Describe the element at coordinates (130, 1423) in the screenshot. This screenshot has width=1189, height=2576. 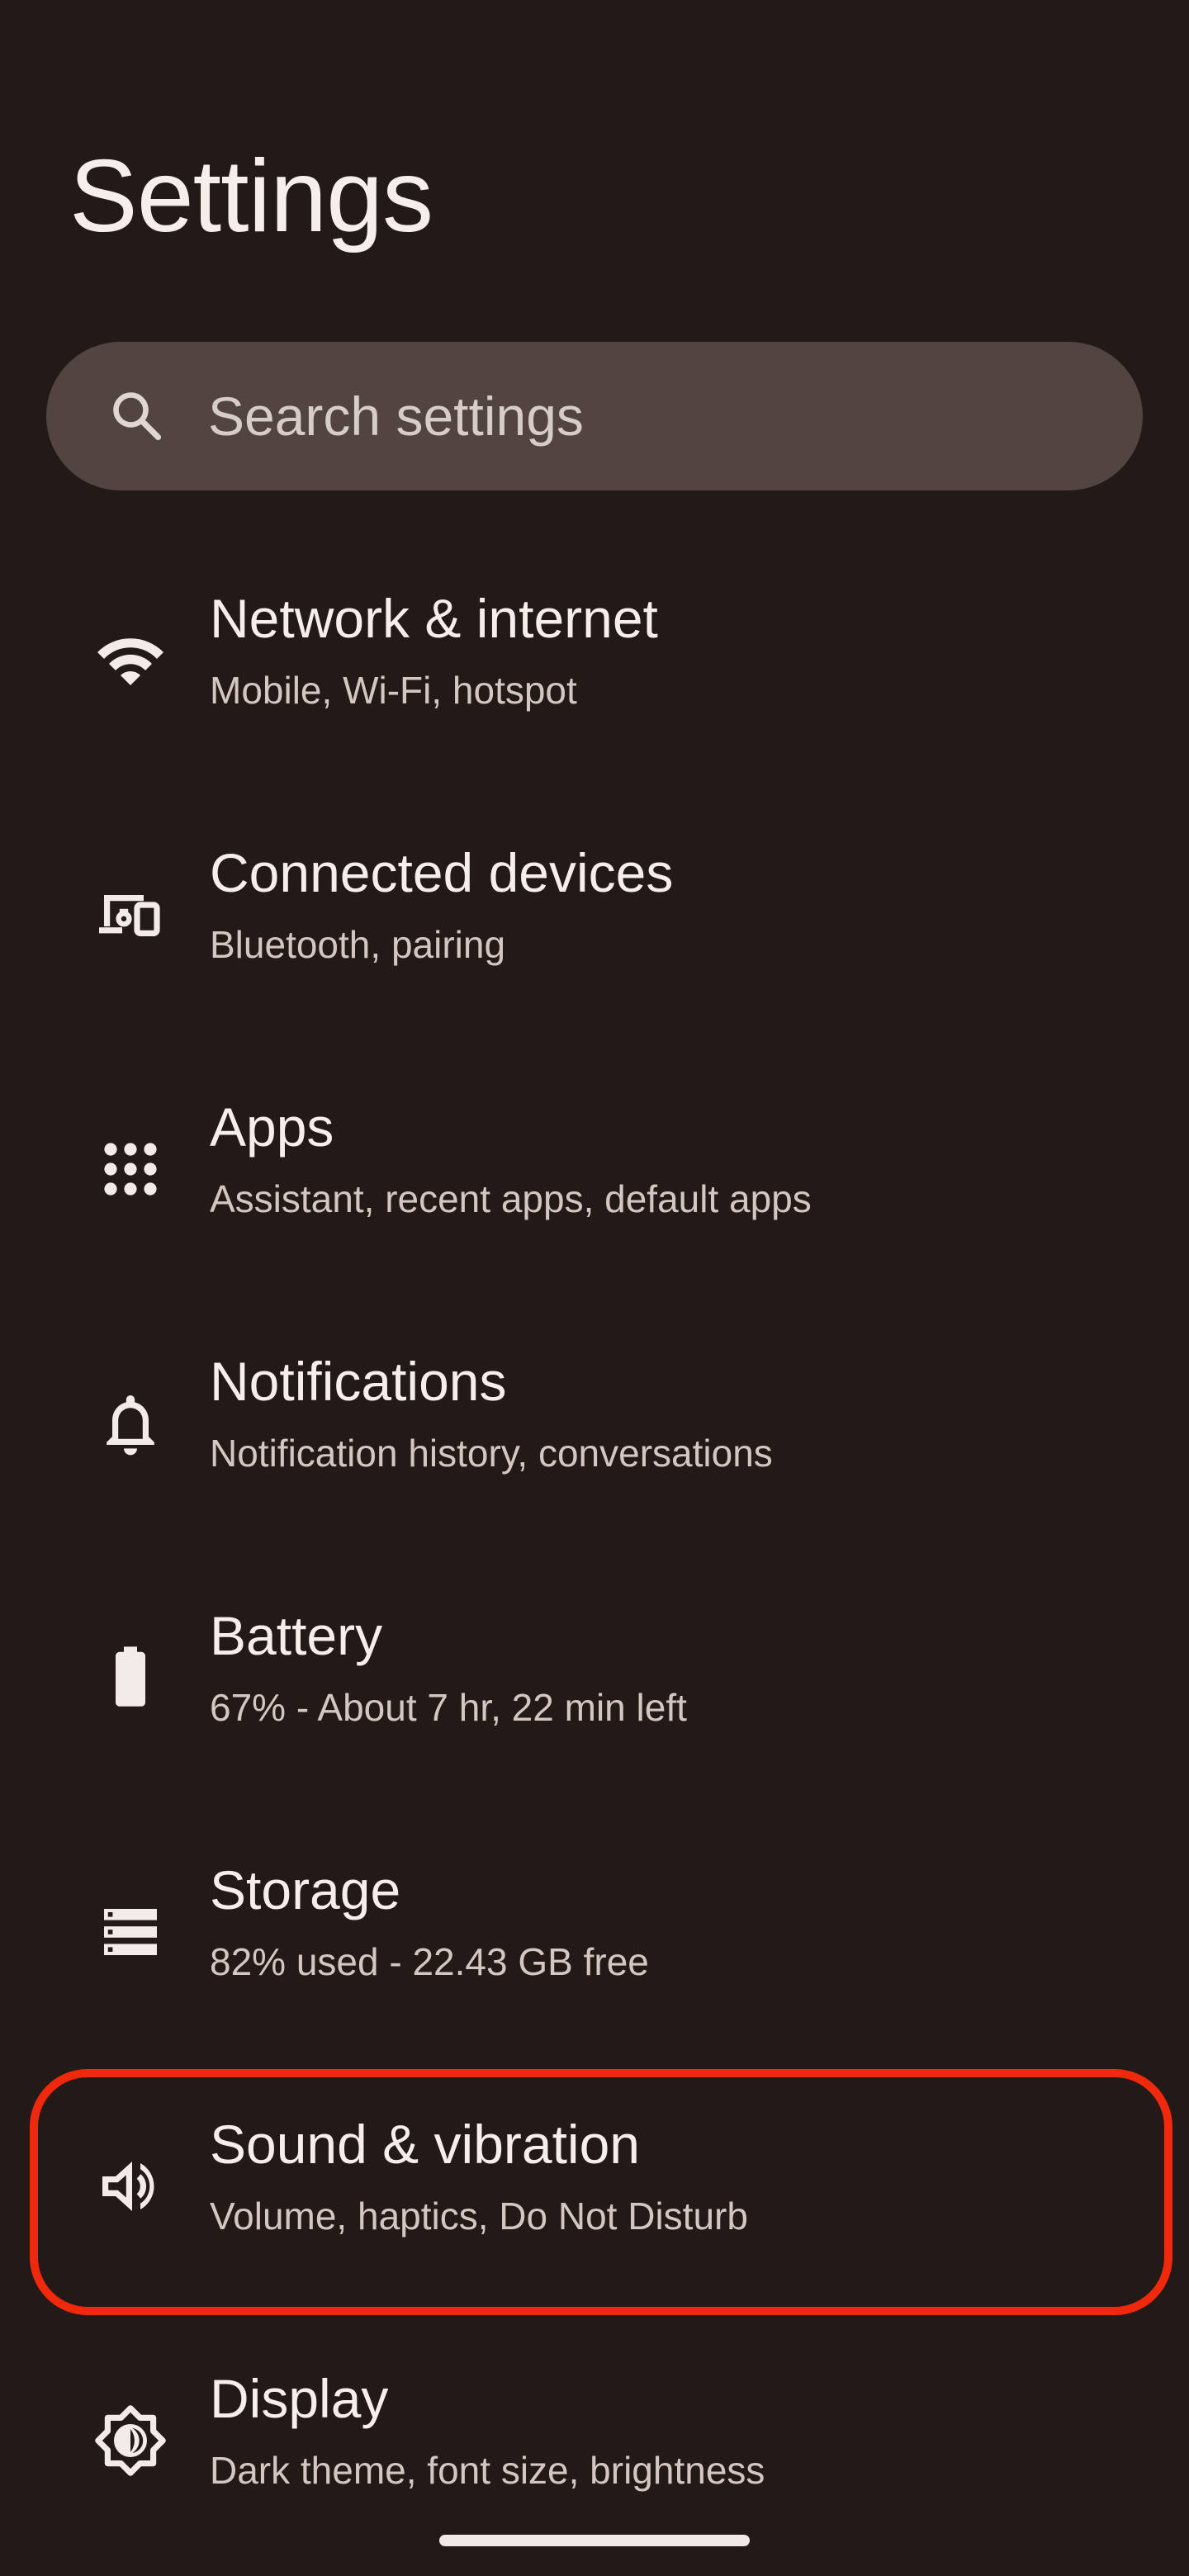
I see `bell-icon` at that location.